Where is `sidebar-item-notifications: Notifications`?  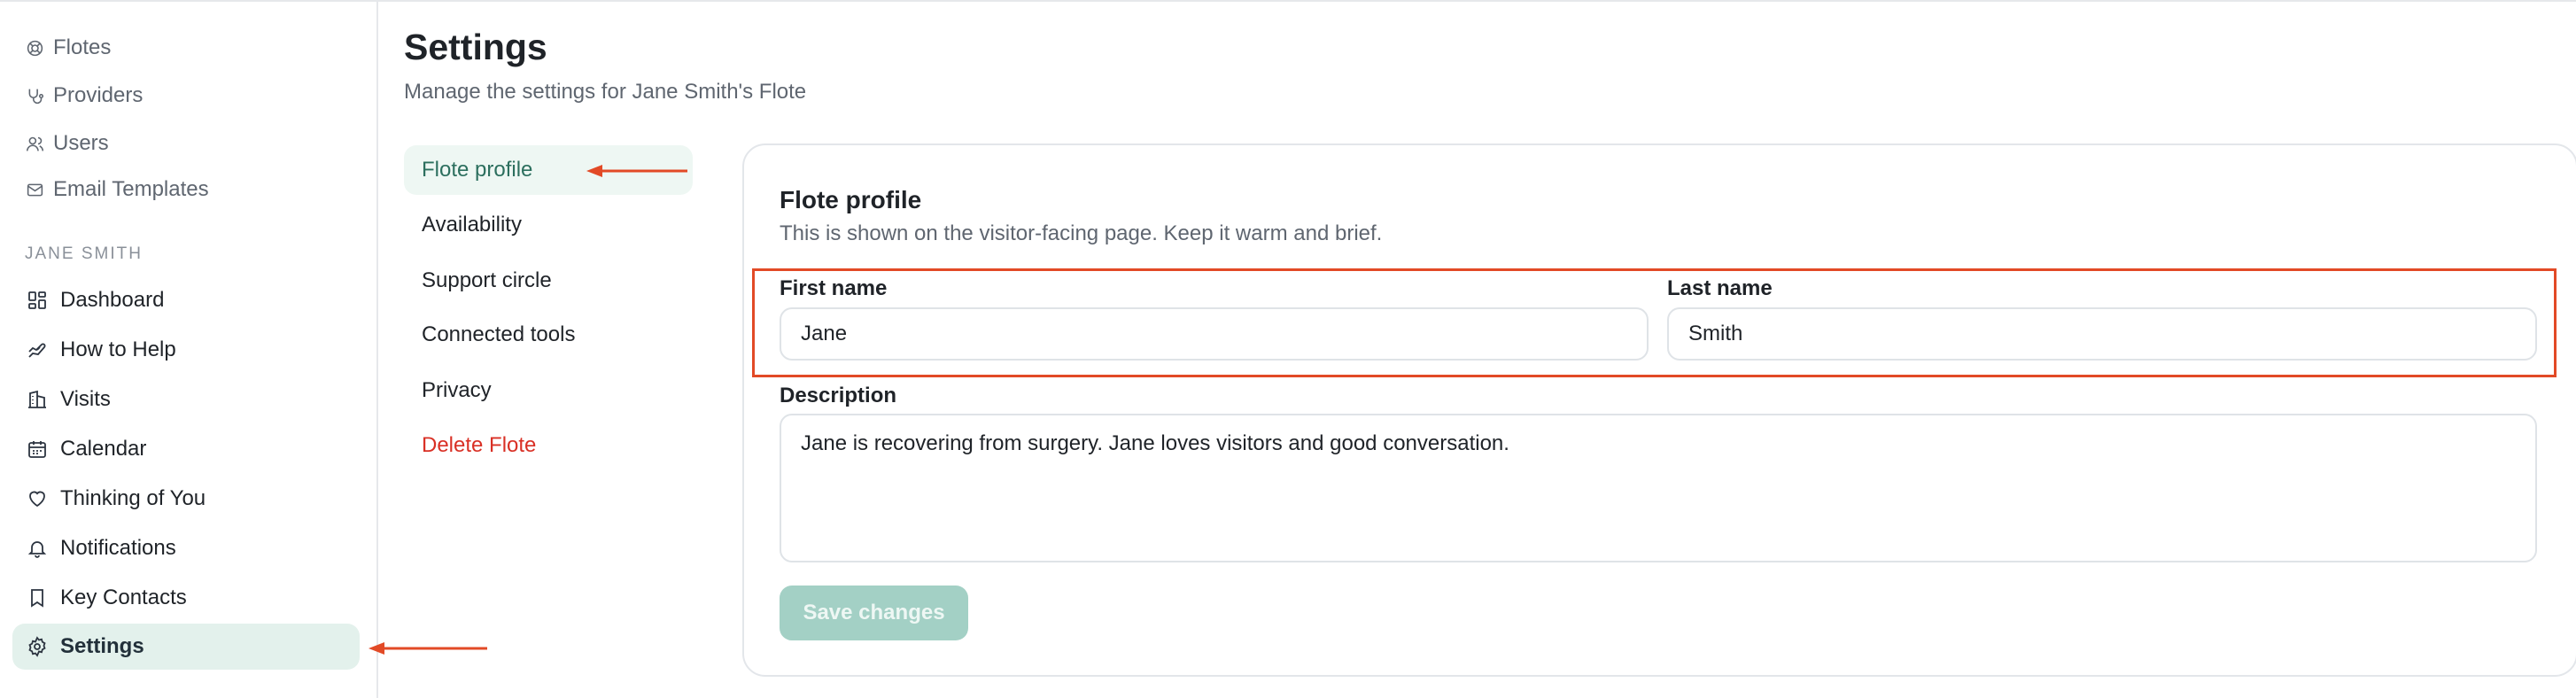
sidebar-item-notifications: Notifications is located at coordinates (186, 548).